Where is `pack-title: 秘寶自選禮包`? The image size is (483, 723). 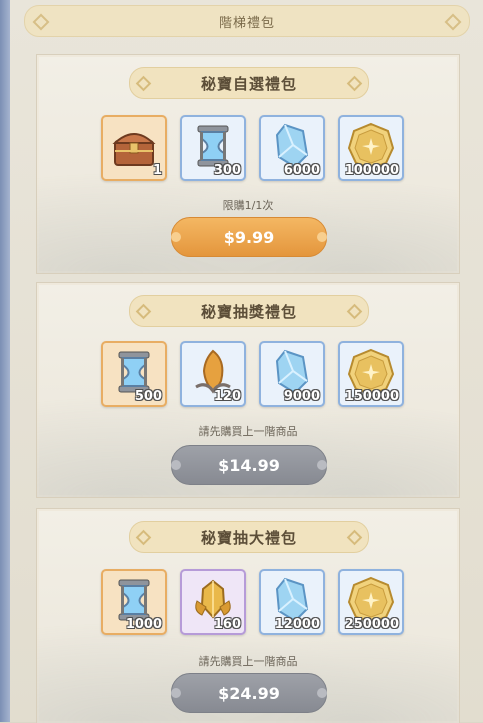 pack-title: 秘寶自選禮包 is located at coordinates (248, 83).